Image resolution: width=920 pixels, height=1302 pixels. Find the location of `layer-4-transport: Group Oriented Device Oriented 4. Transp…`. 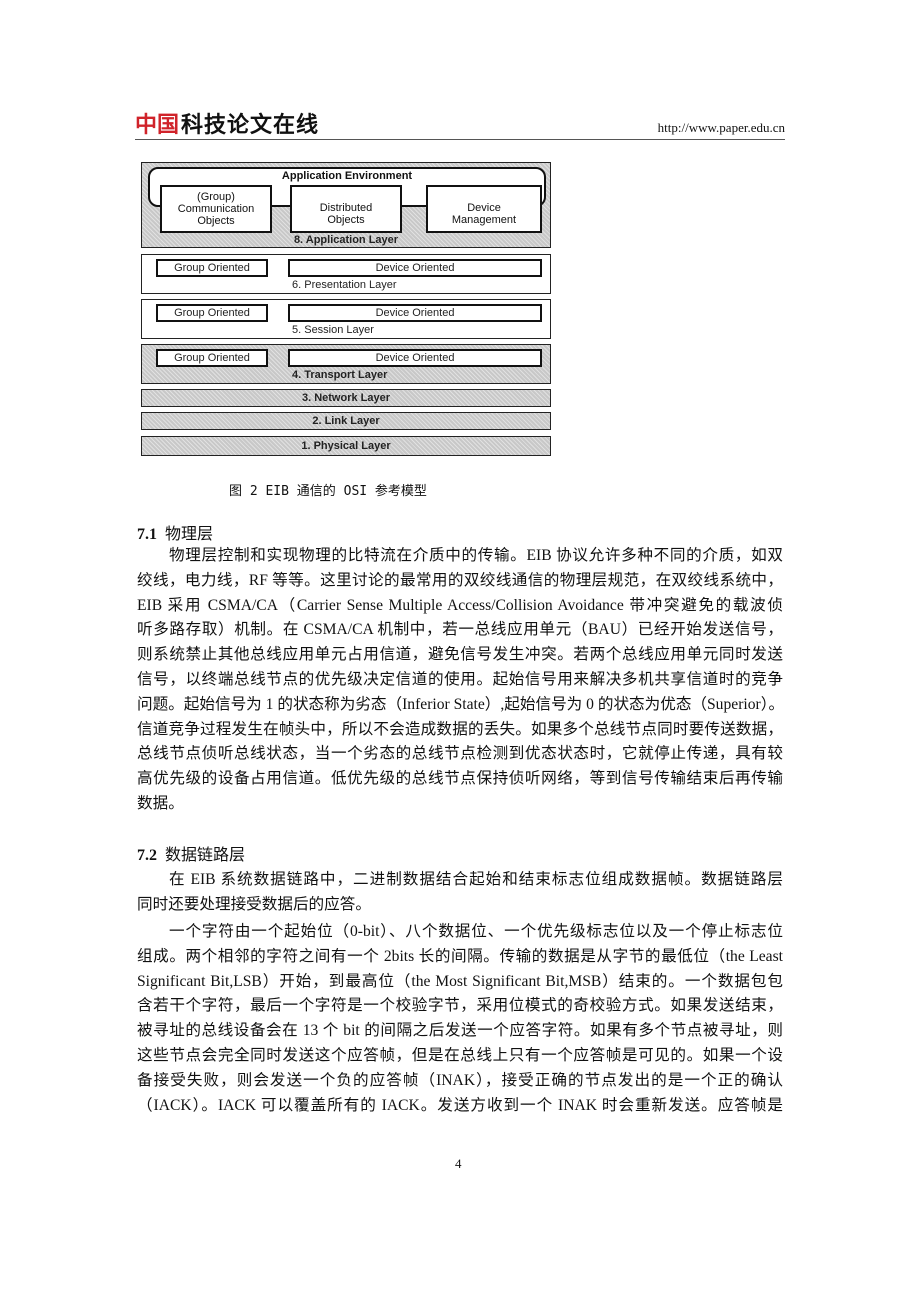

layer-4-transport: Group Oriented Device Oriented 4. Transp… is located at coordinates (346, 364).